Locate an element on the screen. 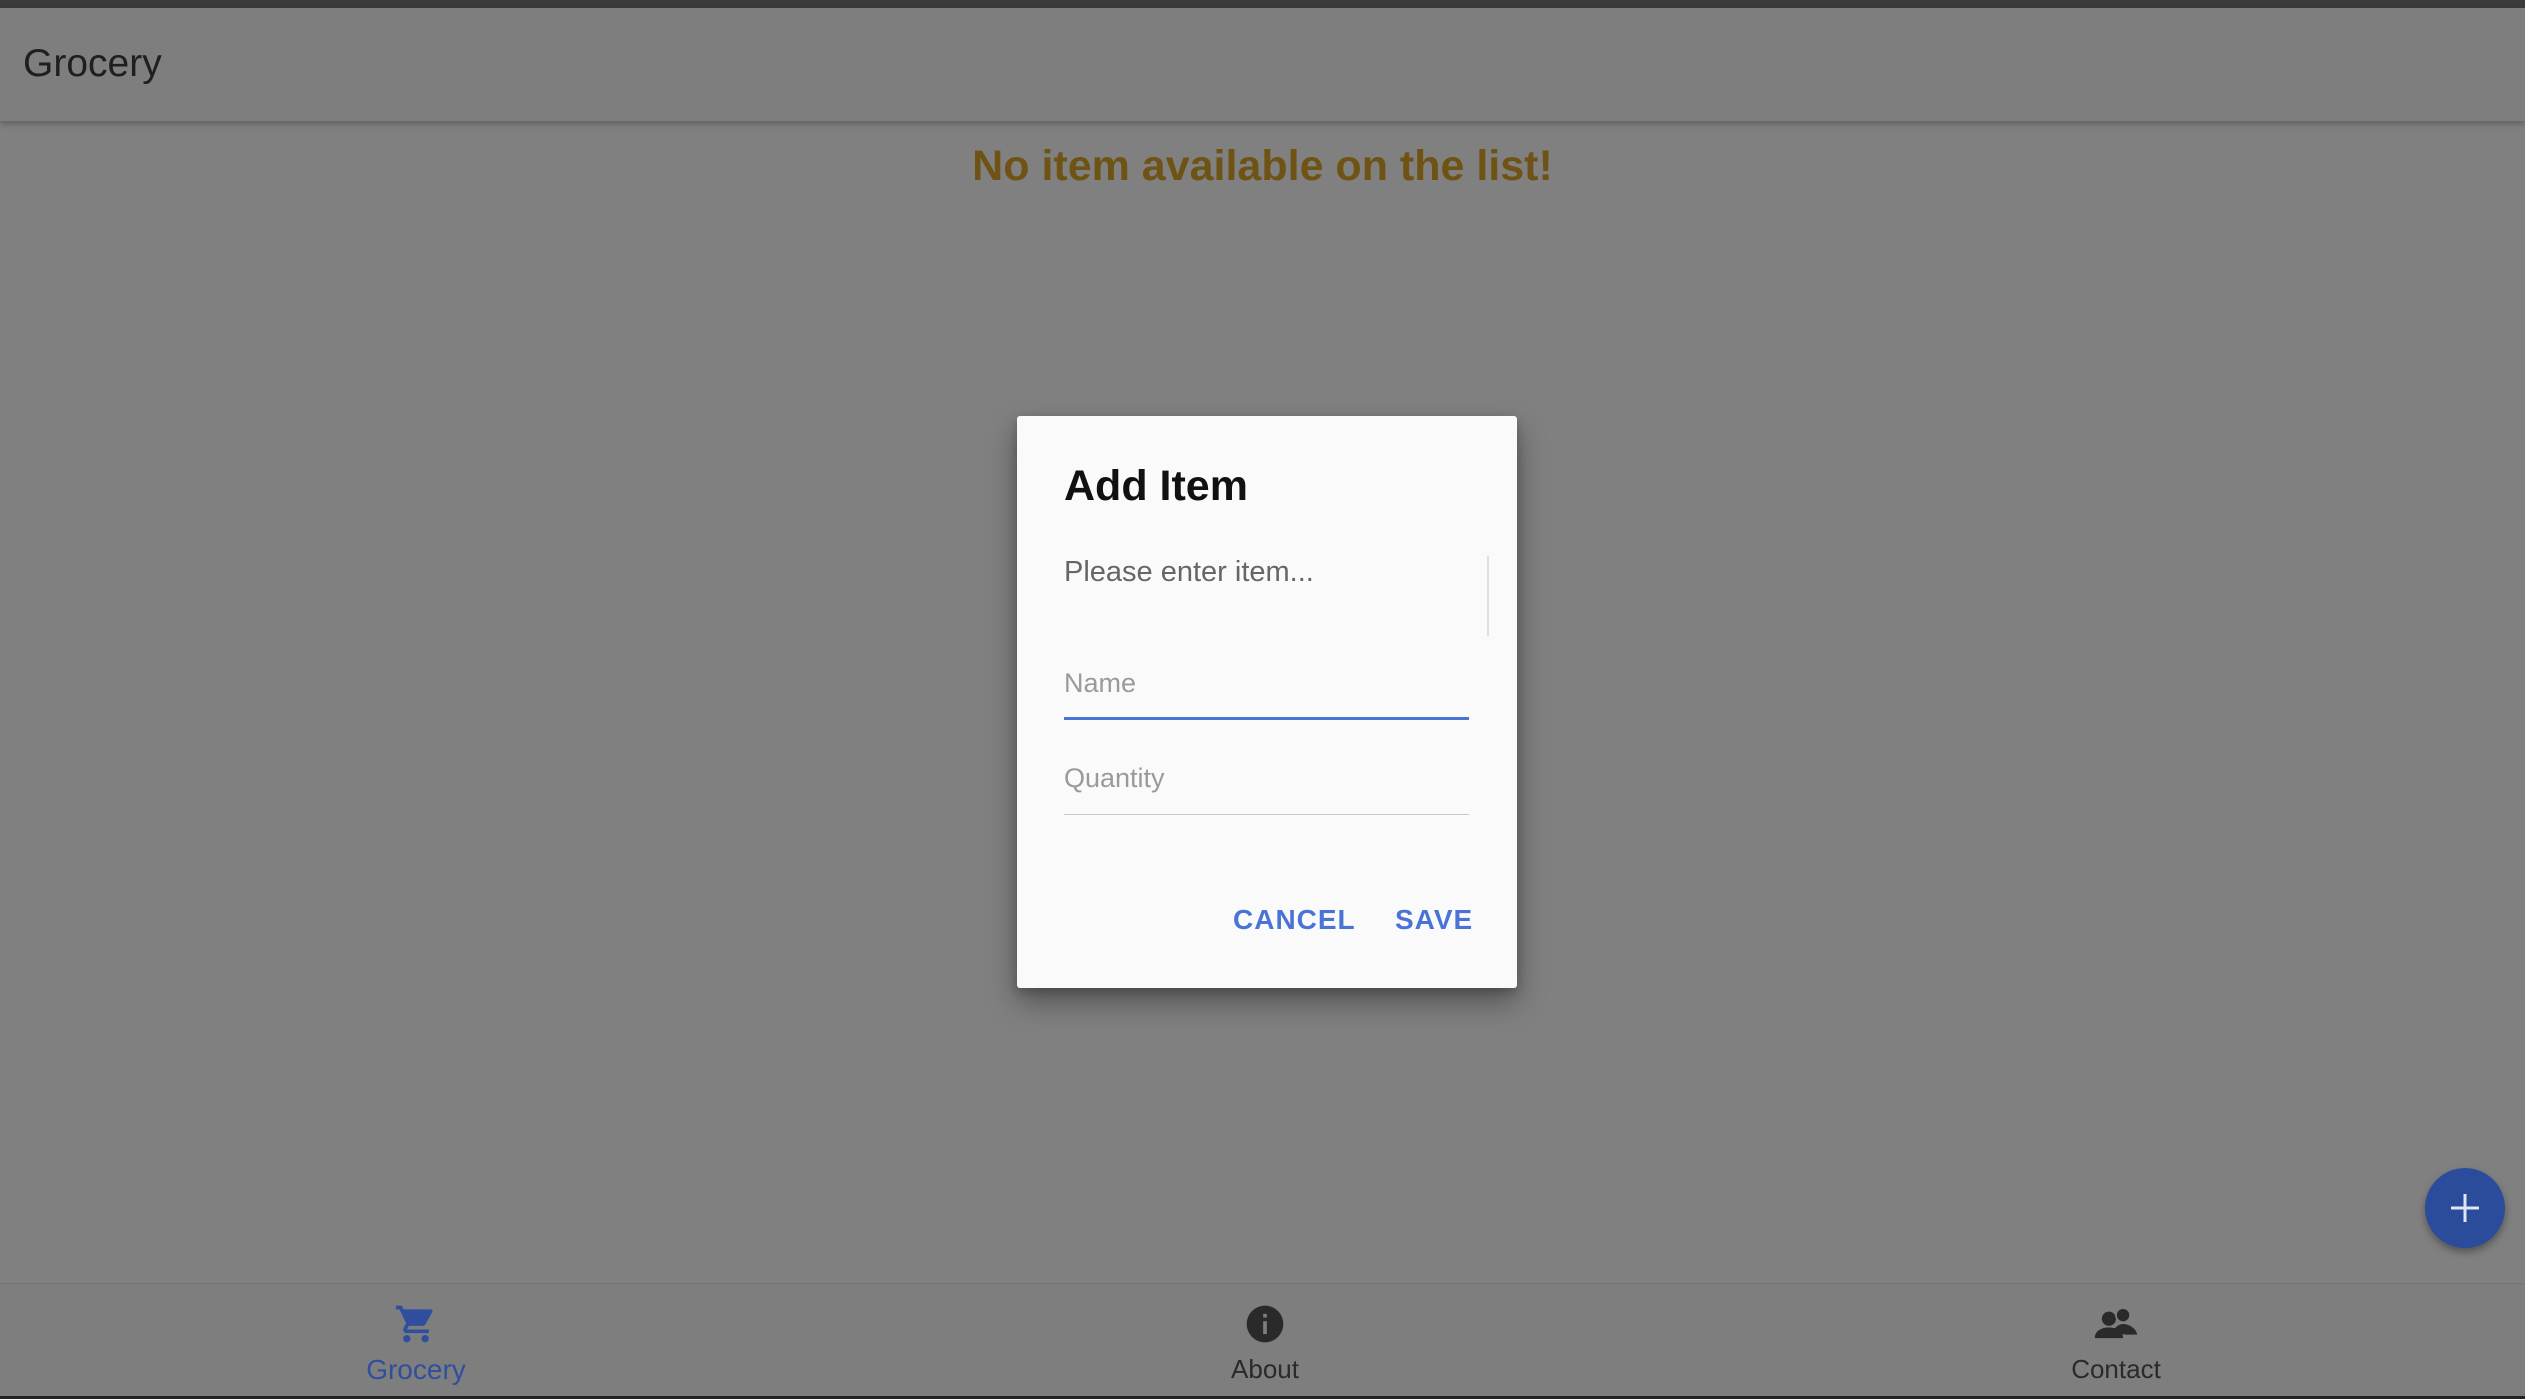 Image resolution: width=2525 pixels, height=1399 pixels. nav-label-about: About is located at coordinates (1265, 1369).